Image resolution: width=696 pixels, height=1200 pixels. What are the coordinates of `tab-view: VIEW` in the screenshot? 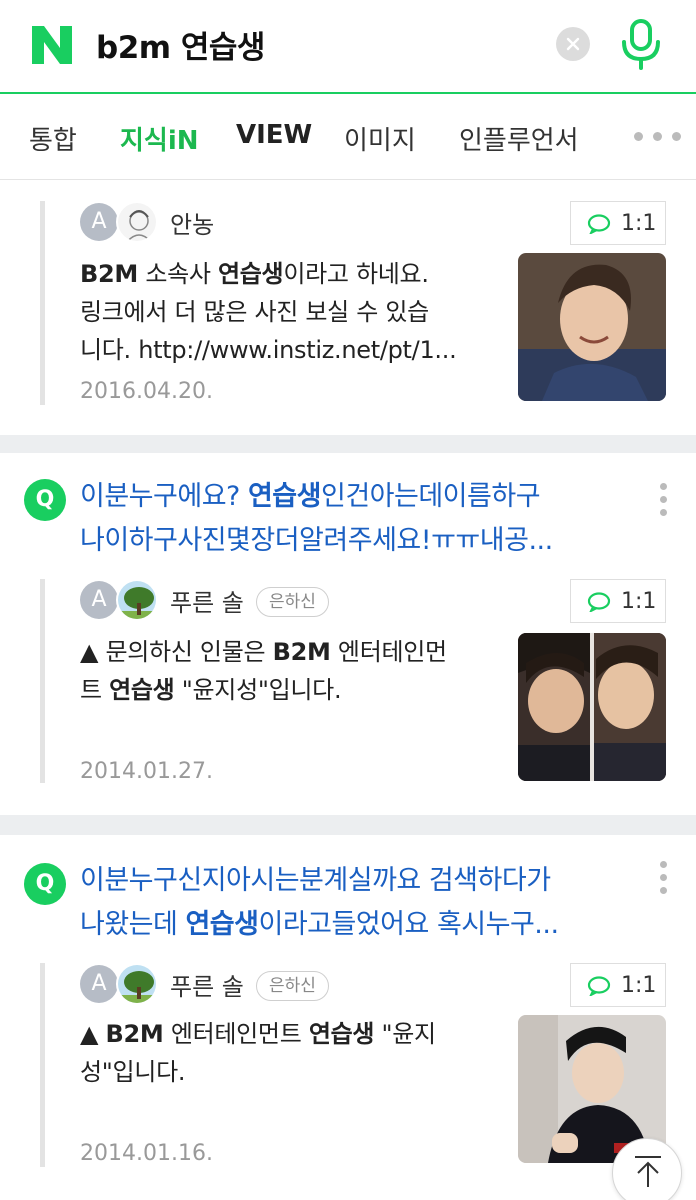 It's located at (274, 135).